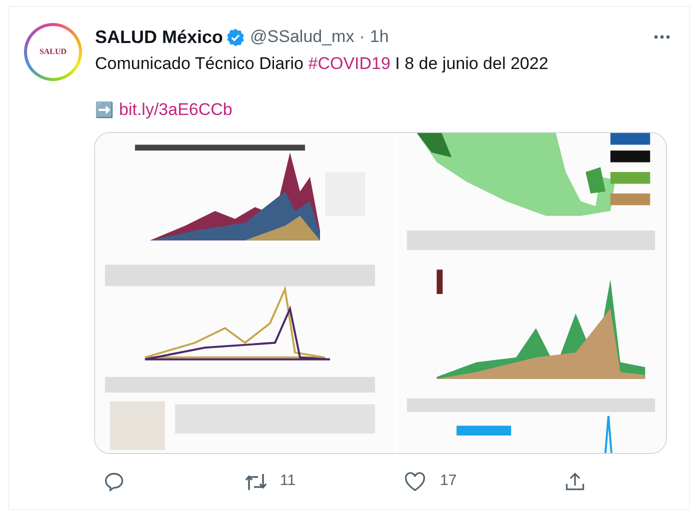 The image size is (700, 515). I want to click on reply-icon, so click(115, 481).